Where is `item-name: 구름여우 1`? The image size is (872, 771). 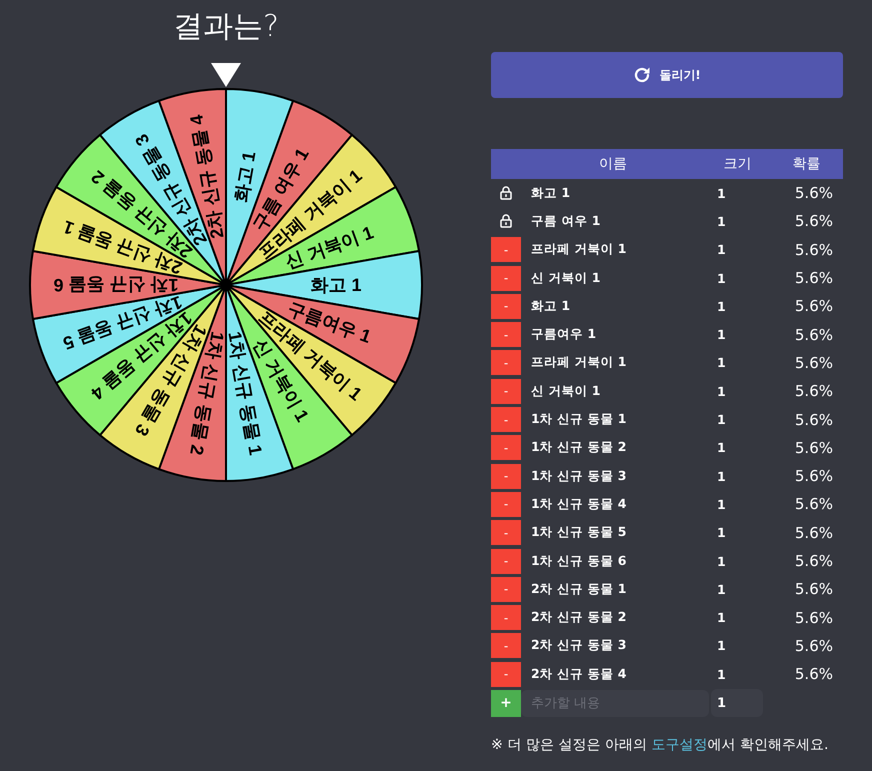 item-name: 구름여우 1 is located at coordinates (563, 335).